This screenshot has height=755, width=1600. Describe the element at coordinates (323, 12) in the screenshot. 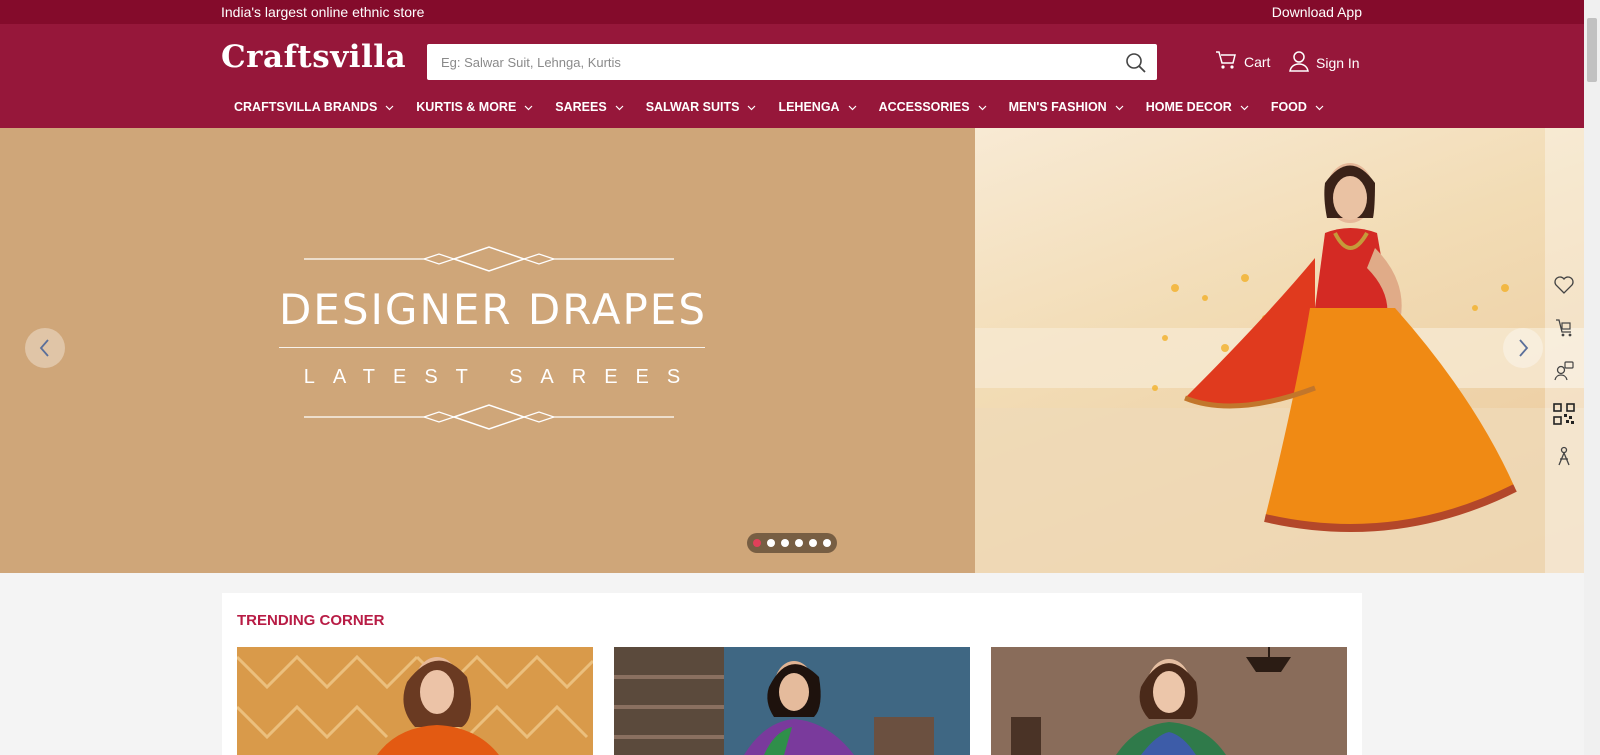

I see `tagline: India's largest online ethnic store` at that location.